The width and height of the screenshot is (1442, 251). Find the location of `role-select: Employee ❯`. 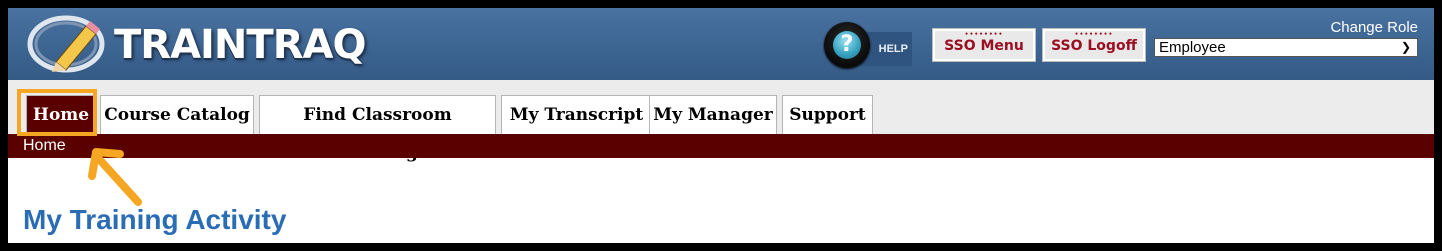

role-select: Employee ❯ is located at coordinates (1286, 47).